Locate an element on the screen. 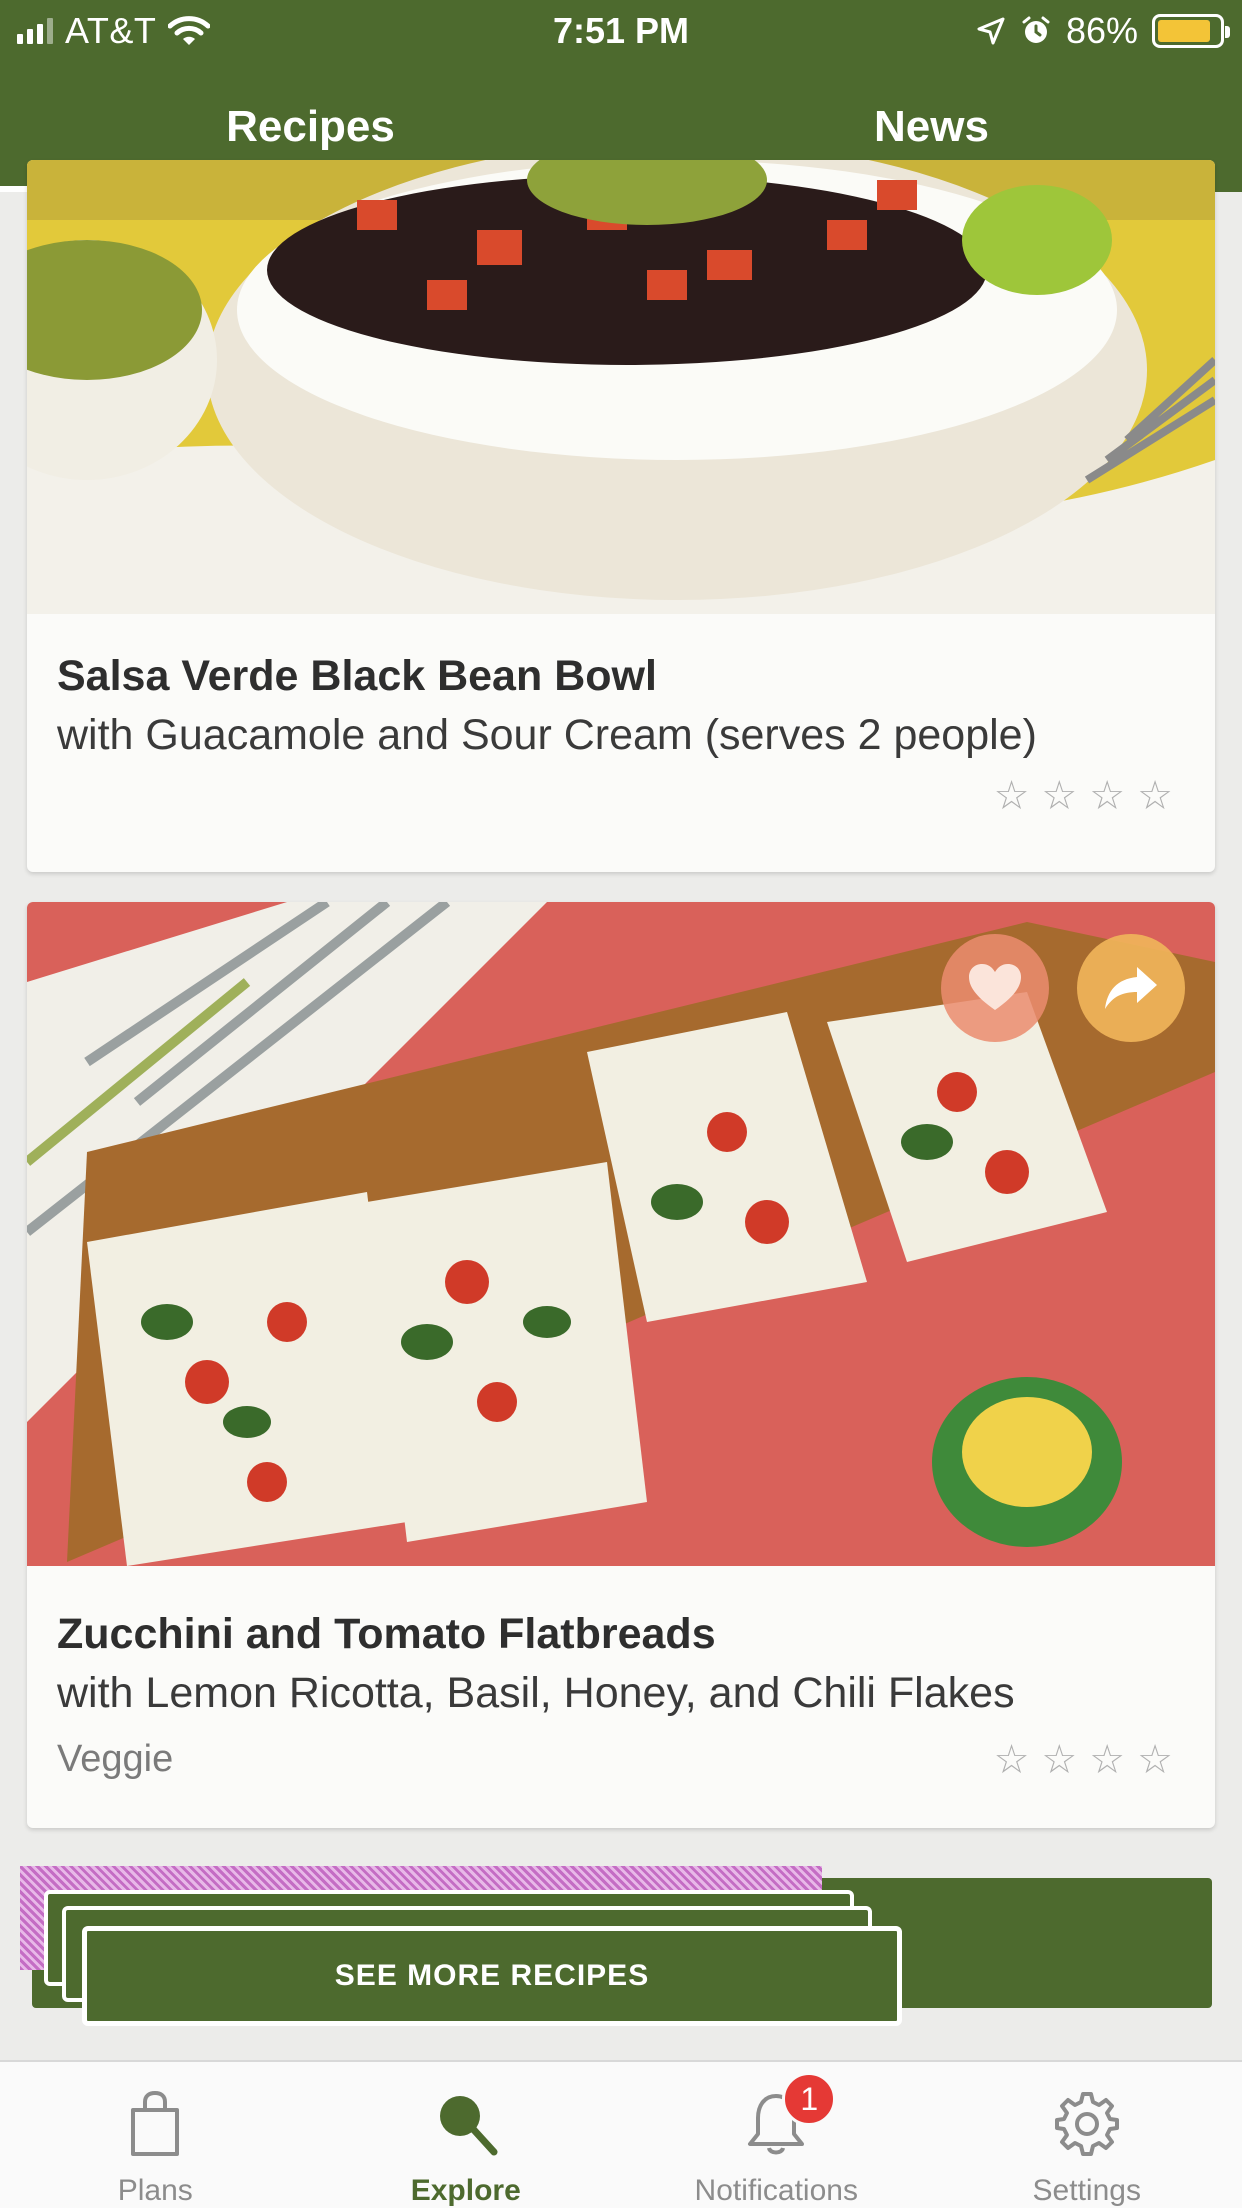  heart-icon is located at coordinates (995, 987).